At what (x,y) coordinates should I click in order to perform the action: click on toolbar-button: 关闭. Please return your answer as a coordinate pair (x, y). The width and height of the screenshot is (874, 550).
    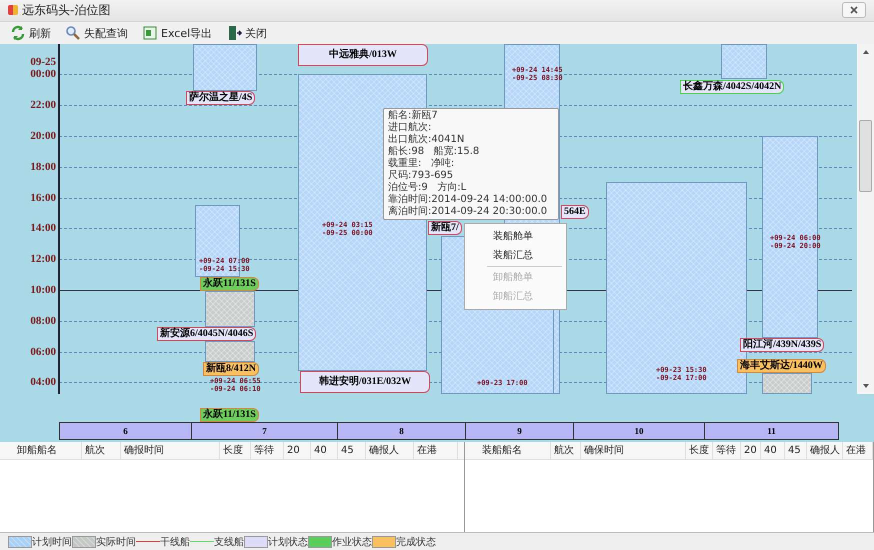
    Looking at the image, I should click on (247, 33).